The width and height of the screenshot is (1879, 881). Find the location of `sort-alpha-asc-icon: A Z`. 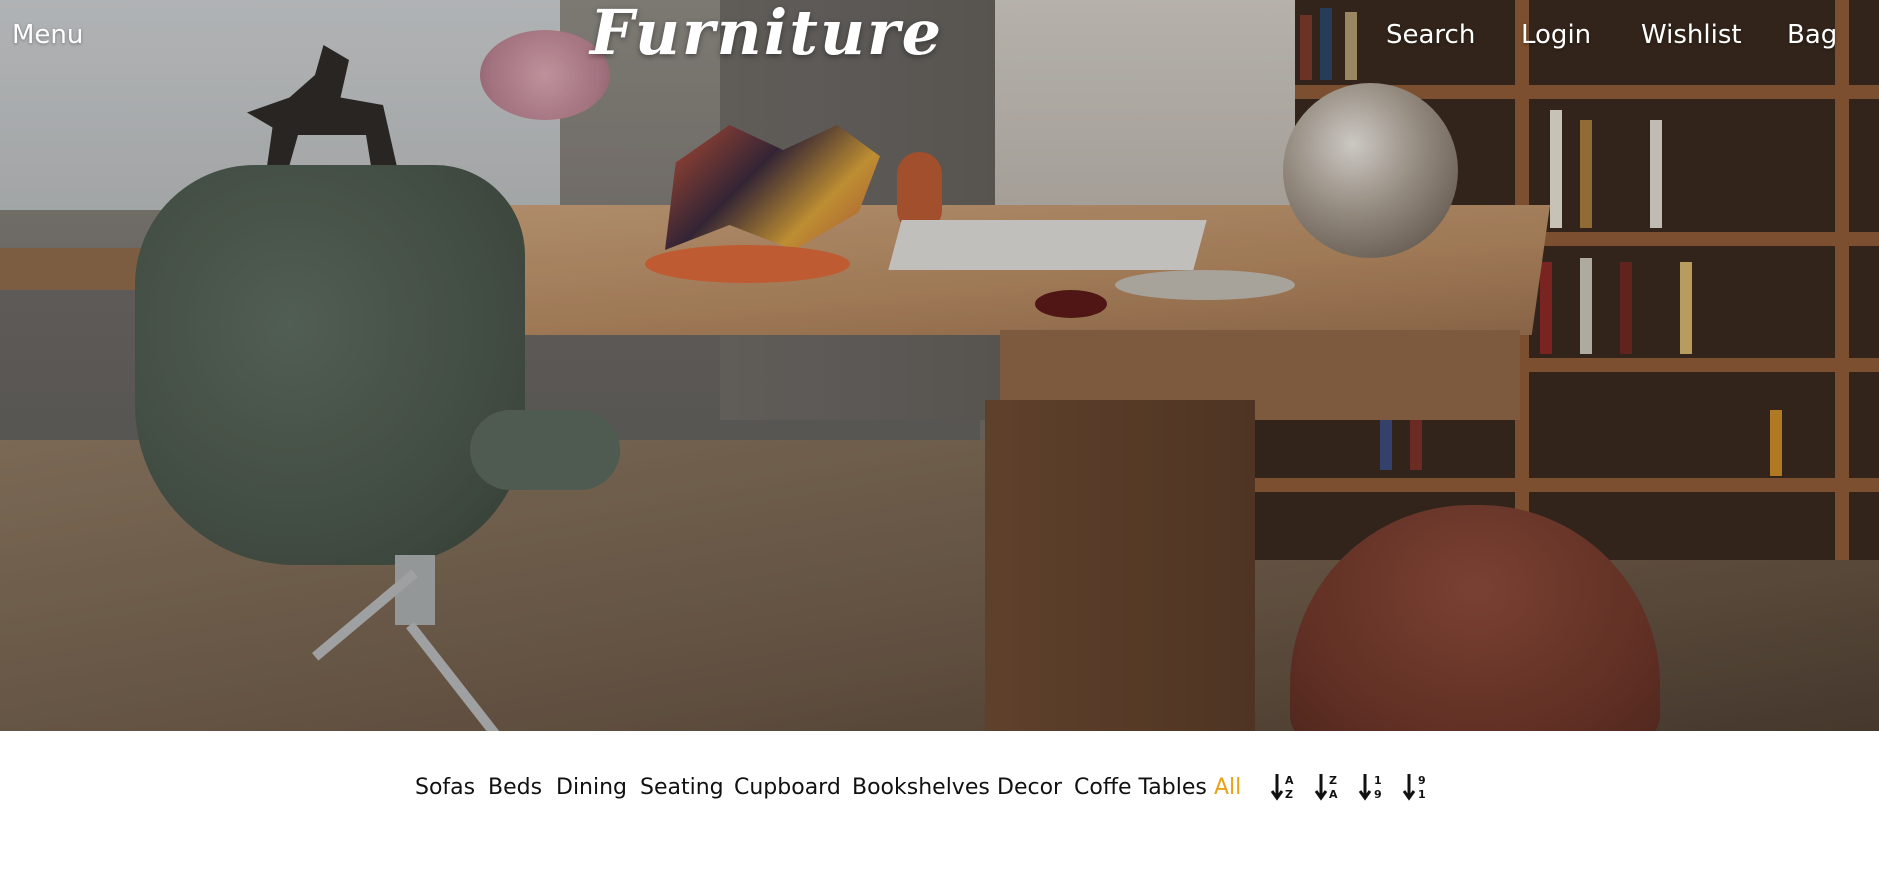

sort-alpha-asc-icon: A Z is located at coordinates (1285, 788).